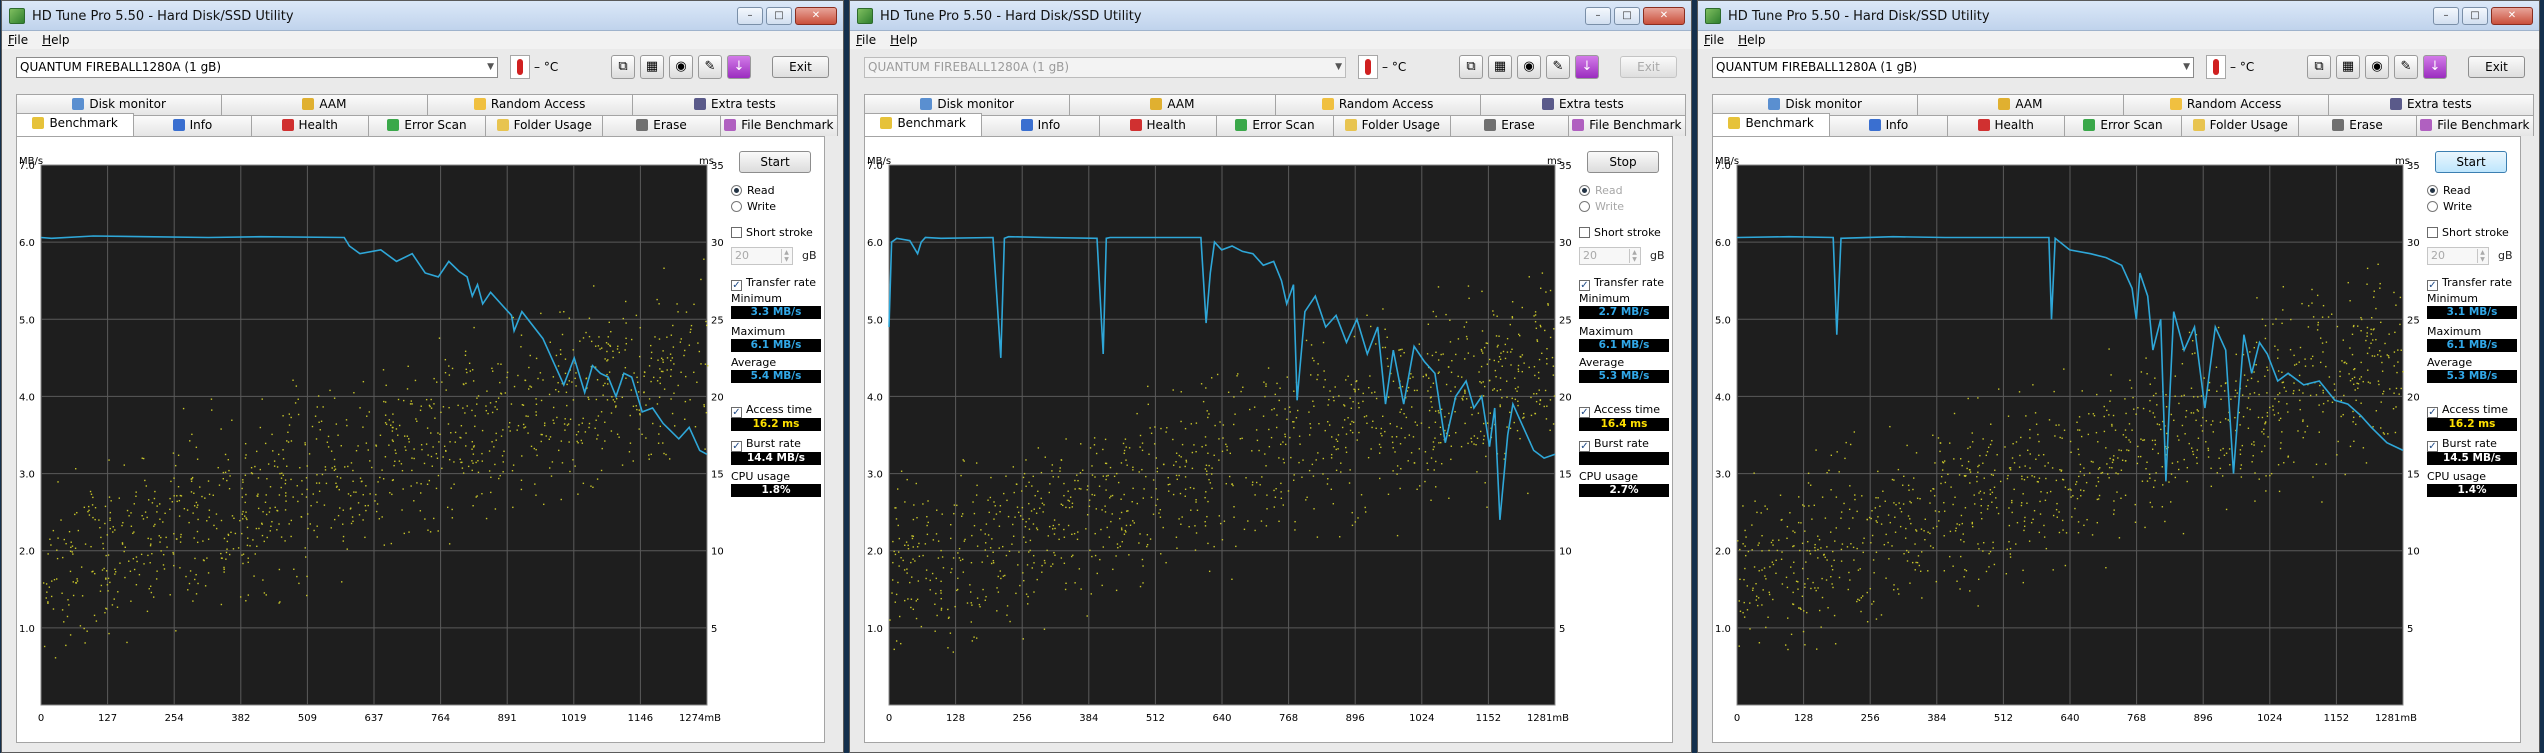 Image resolution: width=2544 pixels, height=753 pixels. Describe the element at coordinates (1623, 162) in the screenshot. I see `start-button: Stop` at that location.